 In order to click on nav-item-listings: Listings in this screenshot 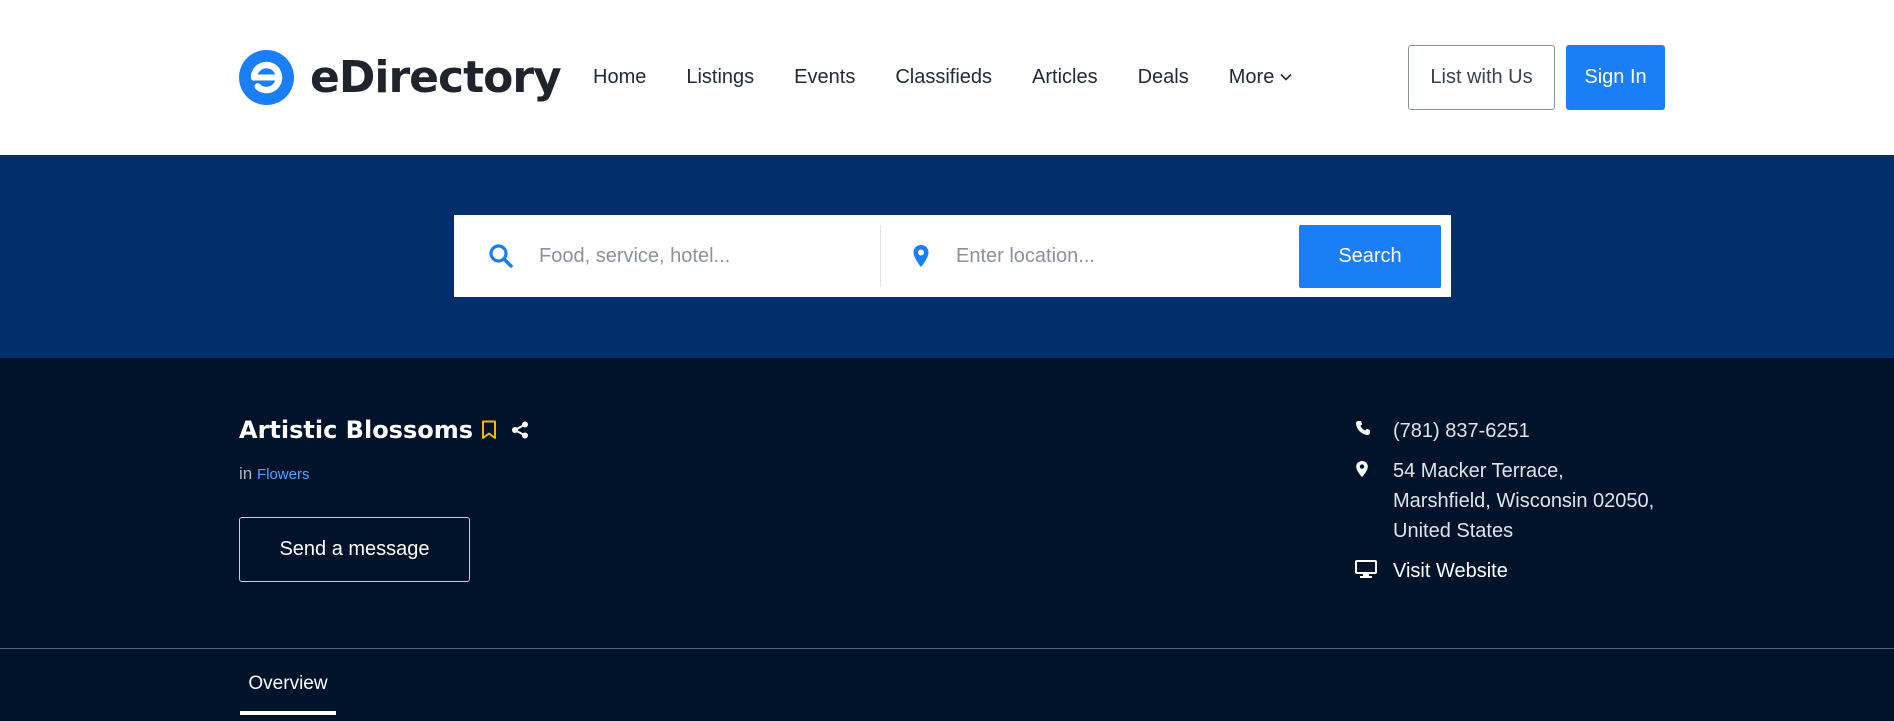, I will do `click(720, 77)`.